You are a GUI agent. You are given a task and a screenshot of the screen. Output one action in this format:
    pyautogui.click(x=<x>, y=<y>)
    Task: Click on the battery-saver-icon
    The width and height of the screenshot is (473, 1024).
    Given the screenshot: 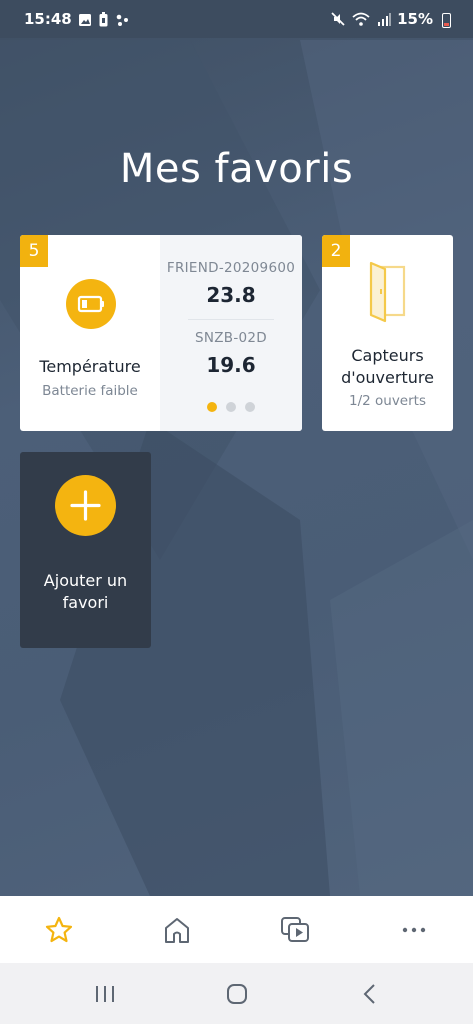 What is the action you would take?
    pyautogui.click(x=103, y=19)
    